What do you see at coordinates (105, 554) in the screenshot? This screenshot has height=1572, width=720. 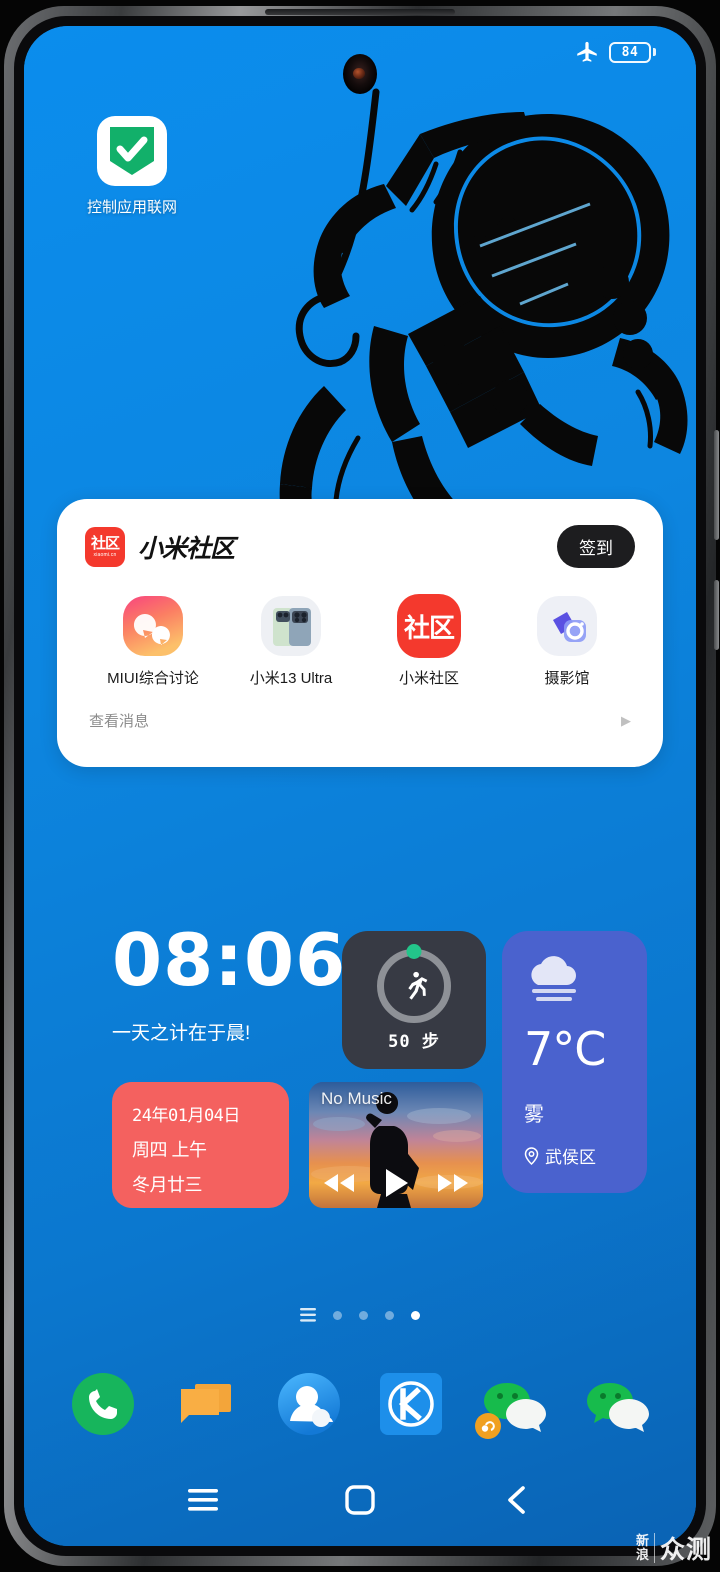 I see `community-logo-bottom-text: xiaomi.cn` at bounding box center [105, 554].